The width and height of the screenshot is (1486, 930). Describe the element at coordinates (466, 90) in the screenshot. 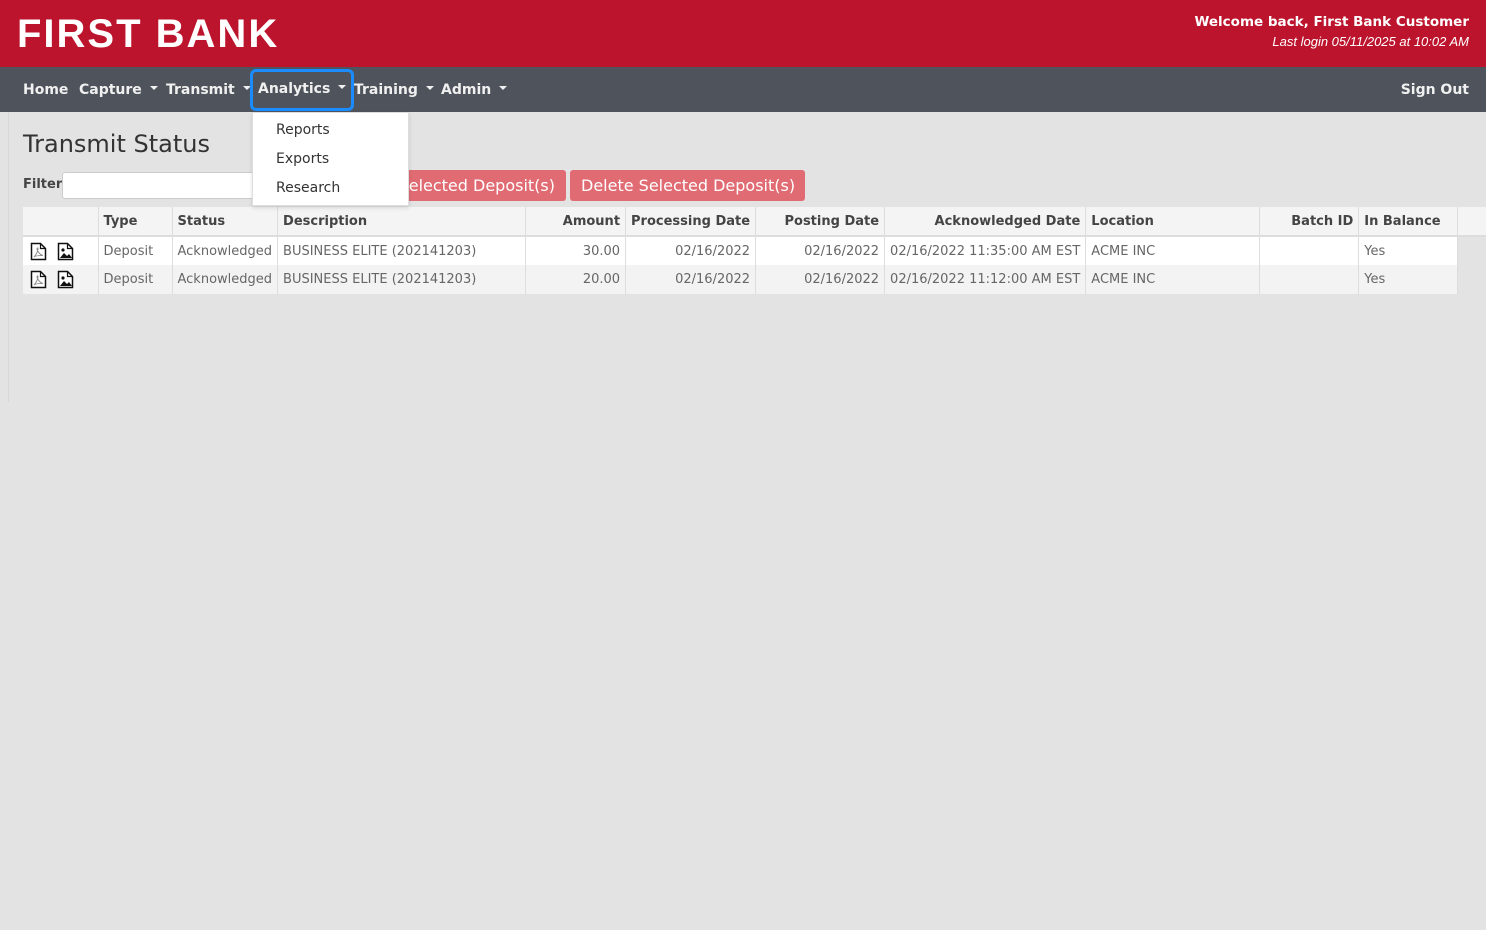

I see `nav-admin-label: Admin` at that location.